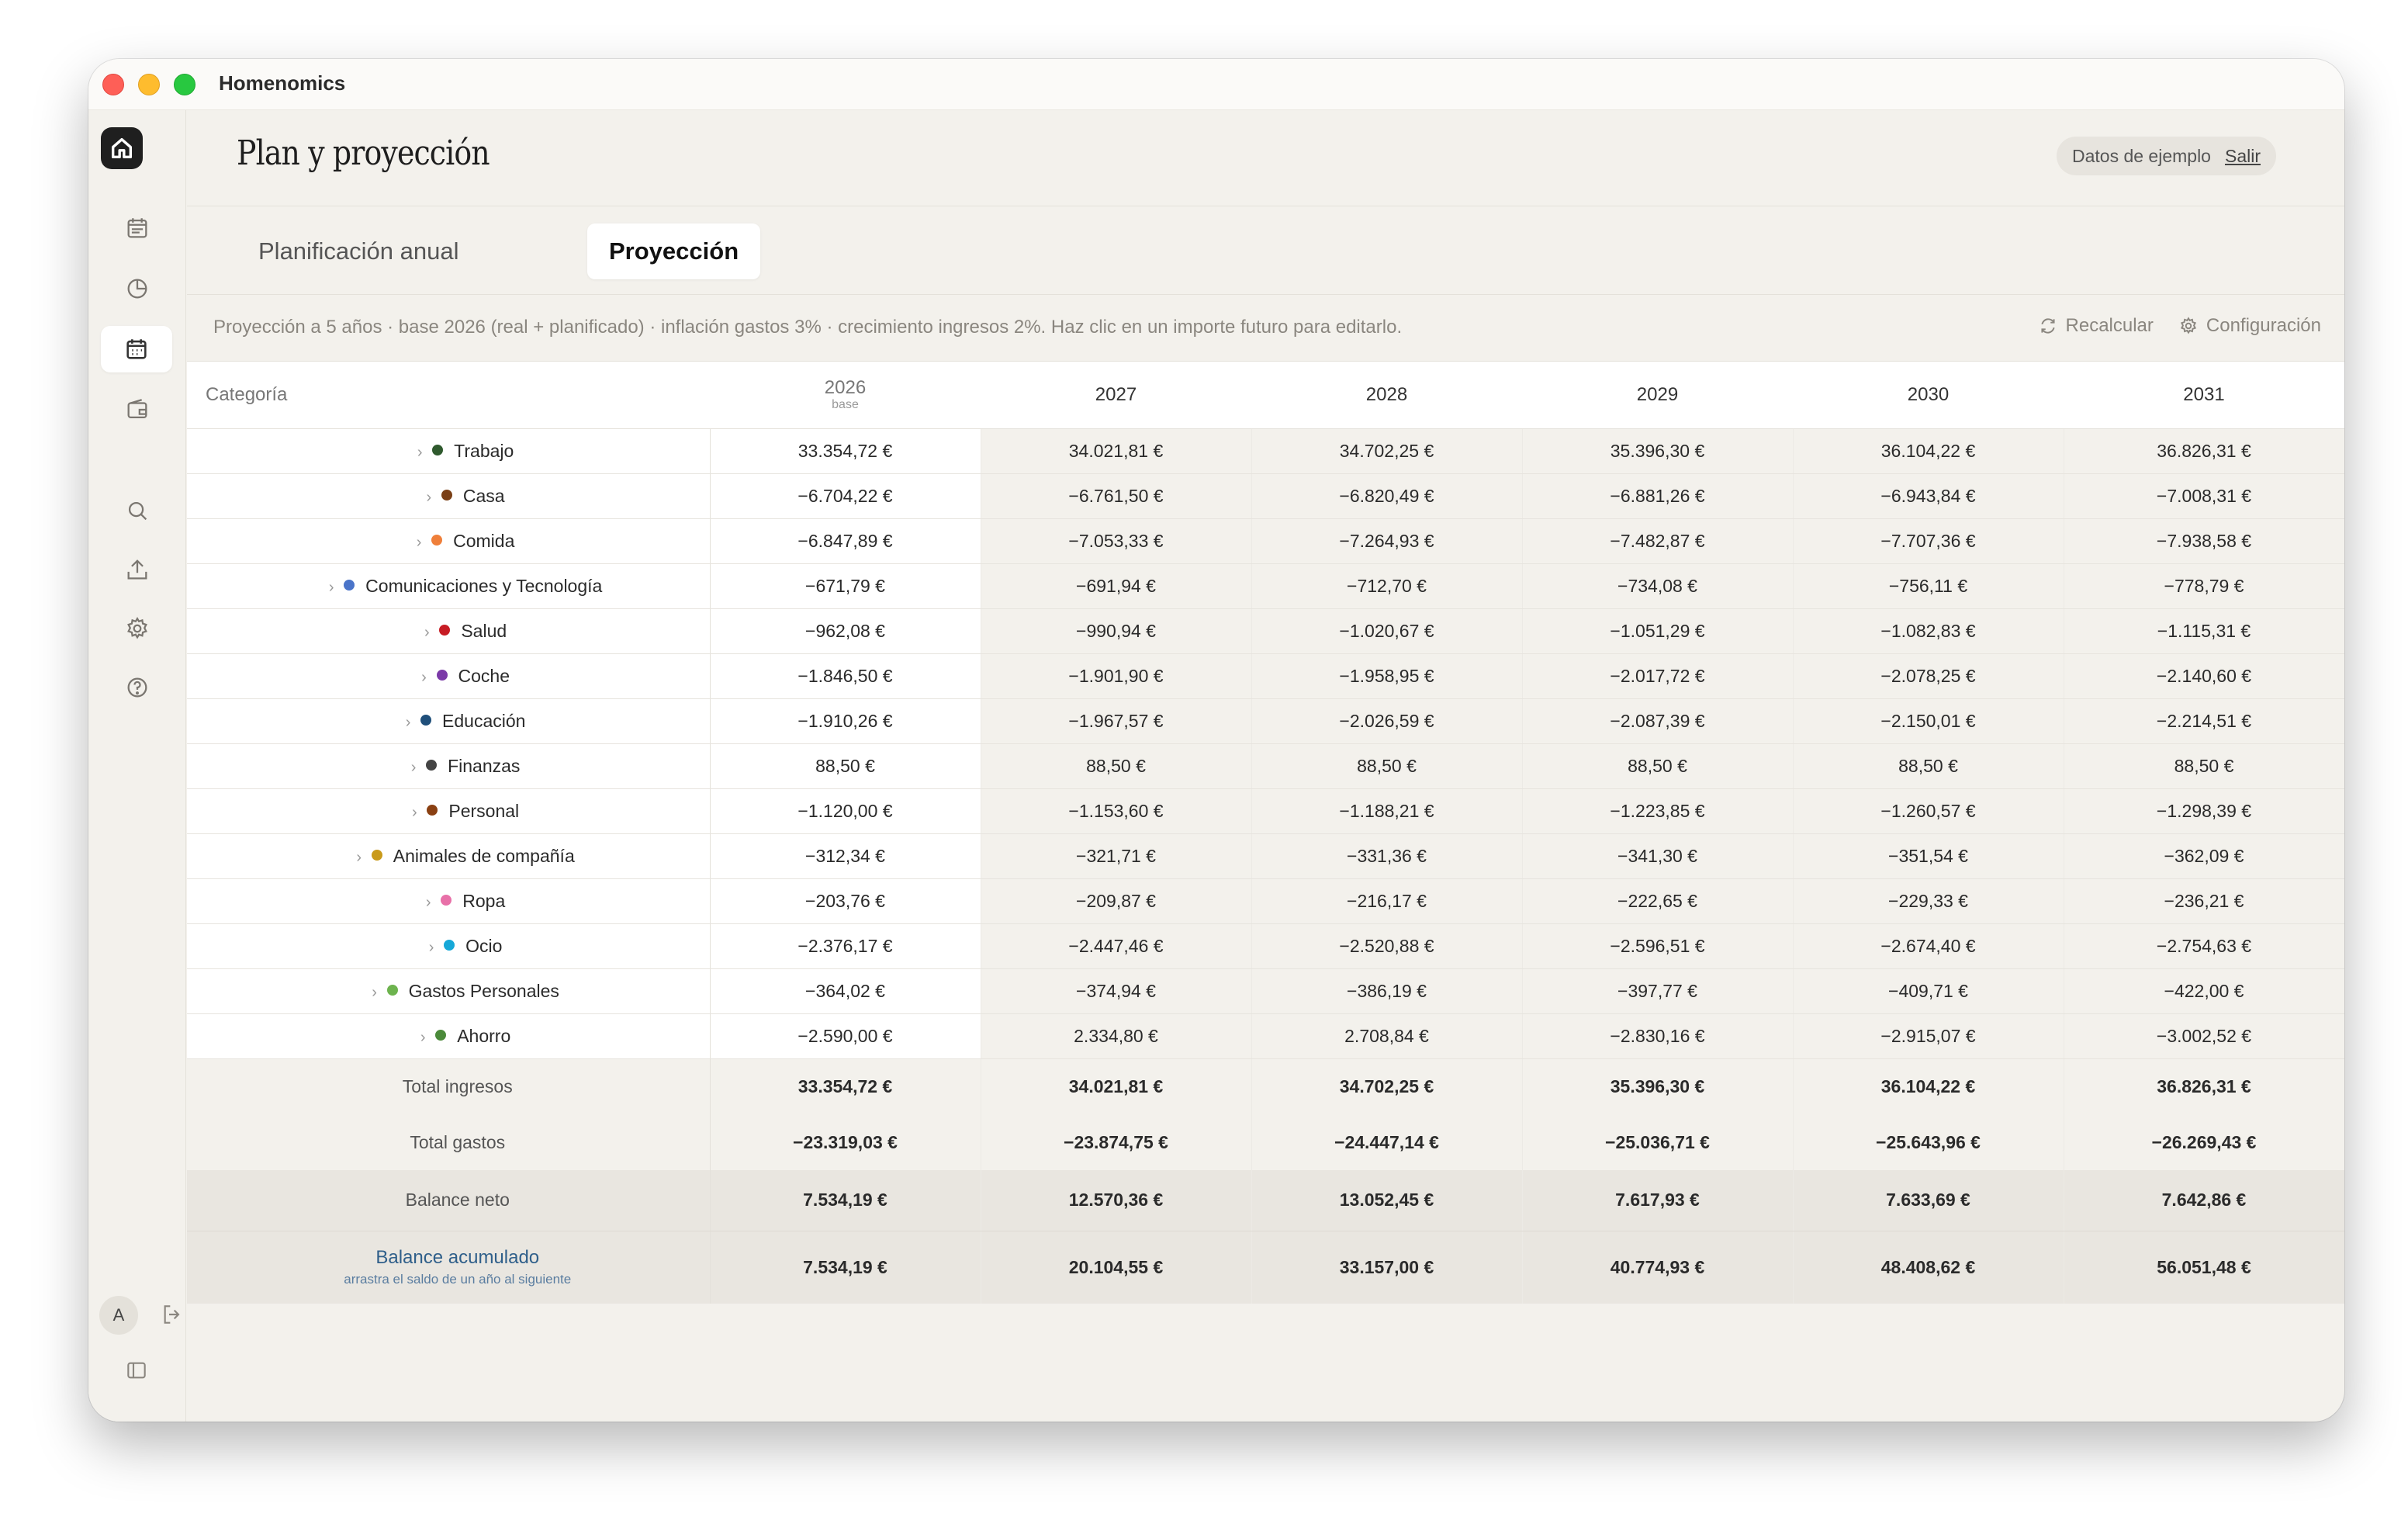  What do you see at coordinates (1387, 451) in the screenshot?
I see `projected-amount-cell: 34.702,25 €` at bounding box center [1387, 451].